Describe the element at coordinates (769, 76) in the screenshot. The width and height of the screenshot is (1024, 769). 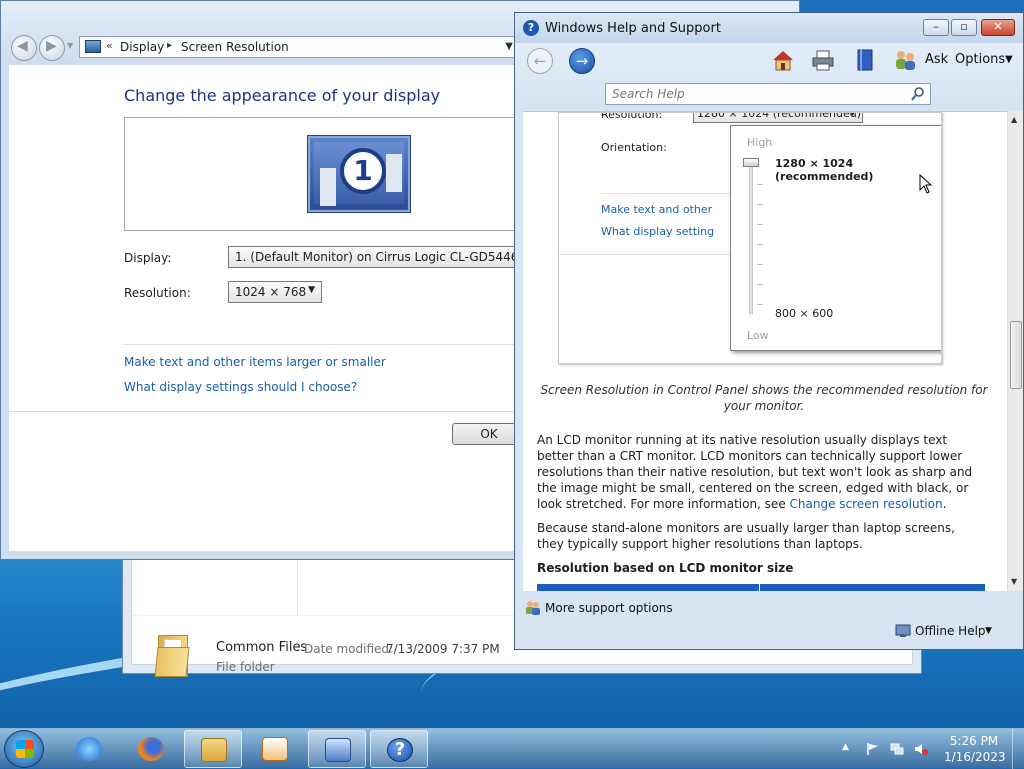
I see `help-toolbar: ← → Ask Options ▼ Search Help` at that location.